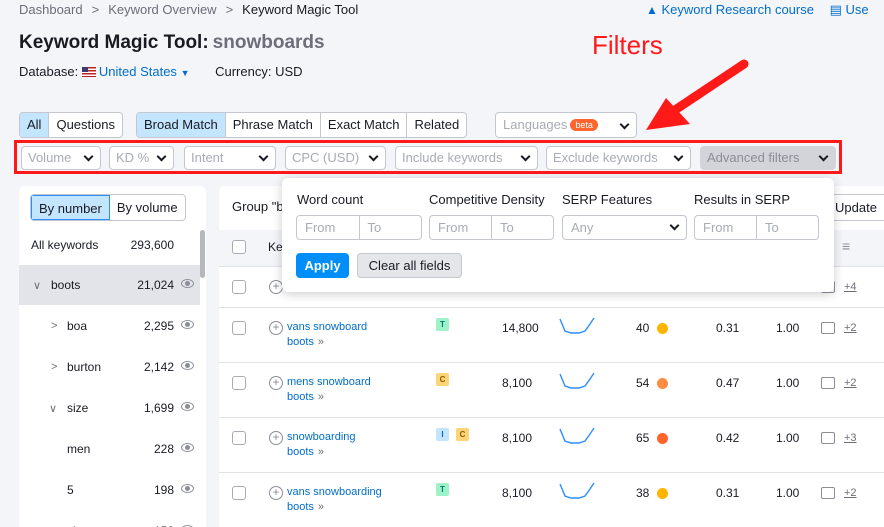 Image resolution: width=884 pixels, height=527 pixels. What do you see at coordinates (135, 71) in the screenshot?
I see `database-select: United States ▼` at bounding box center [135, 71].